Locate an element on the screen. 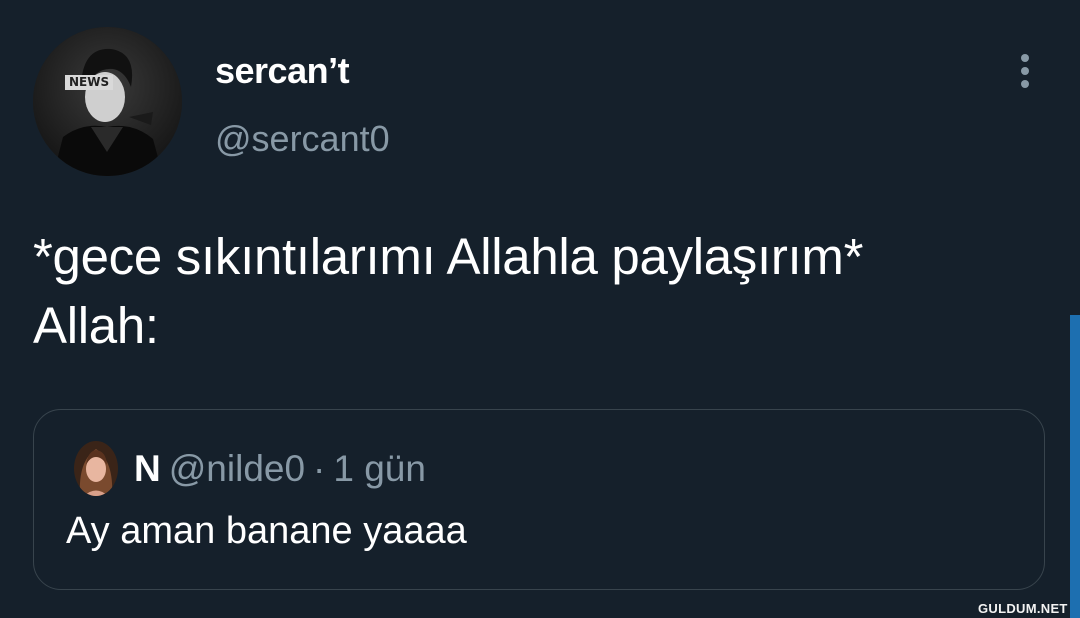  author-avatar: NEWS is located at coordinates (107, 101).